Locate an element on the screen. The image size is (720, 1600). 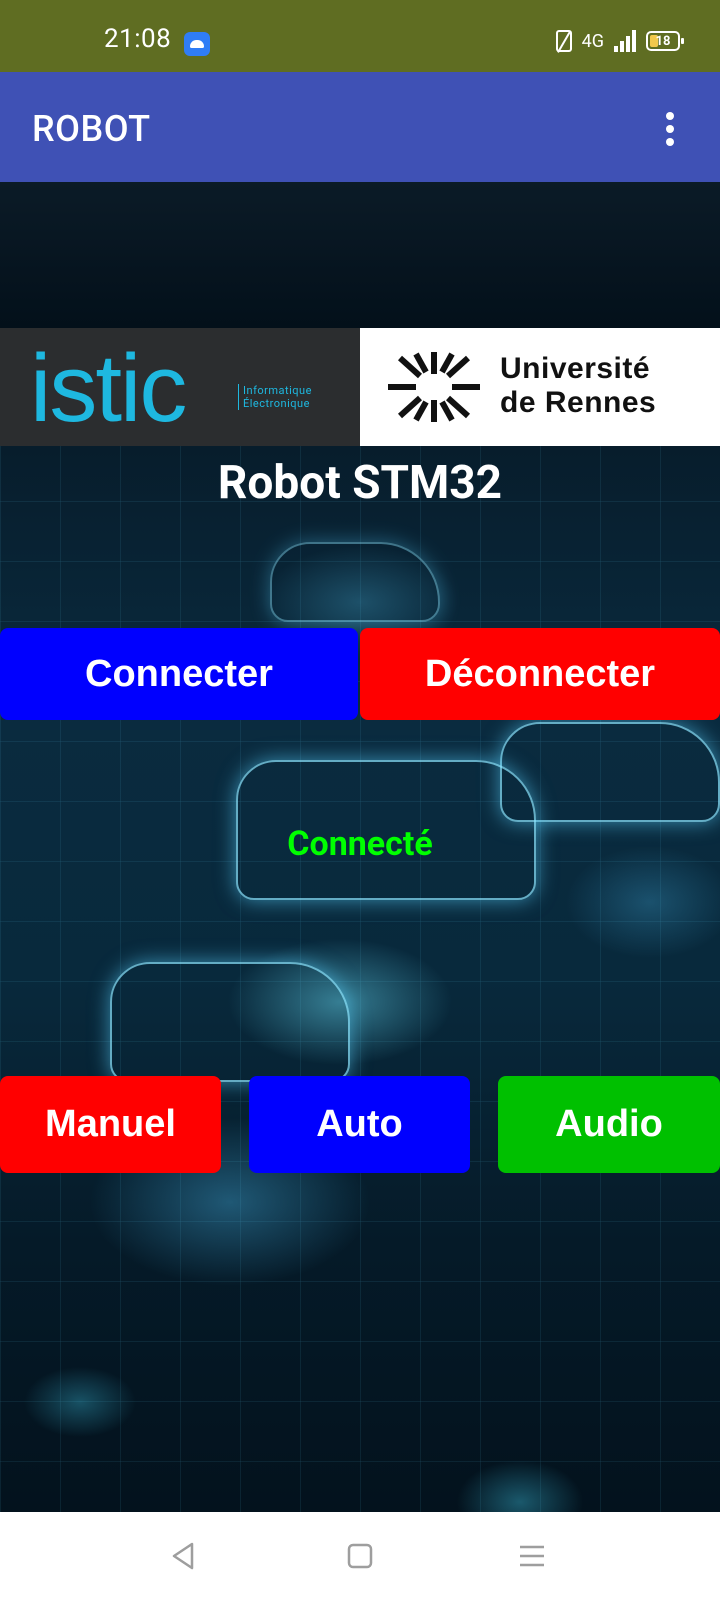
signal-icon is located at coordinates (625, 41).